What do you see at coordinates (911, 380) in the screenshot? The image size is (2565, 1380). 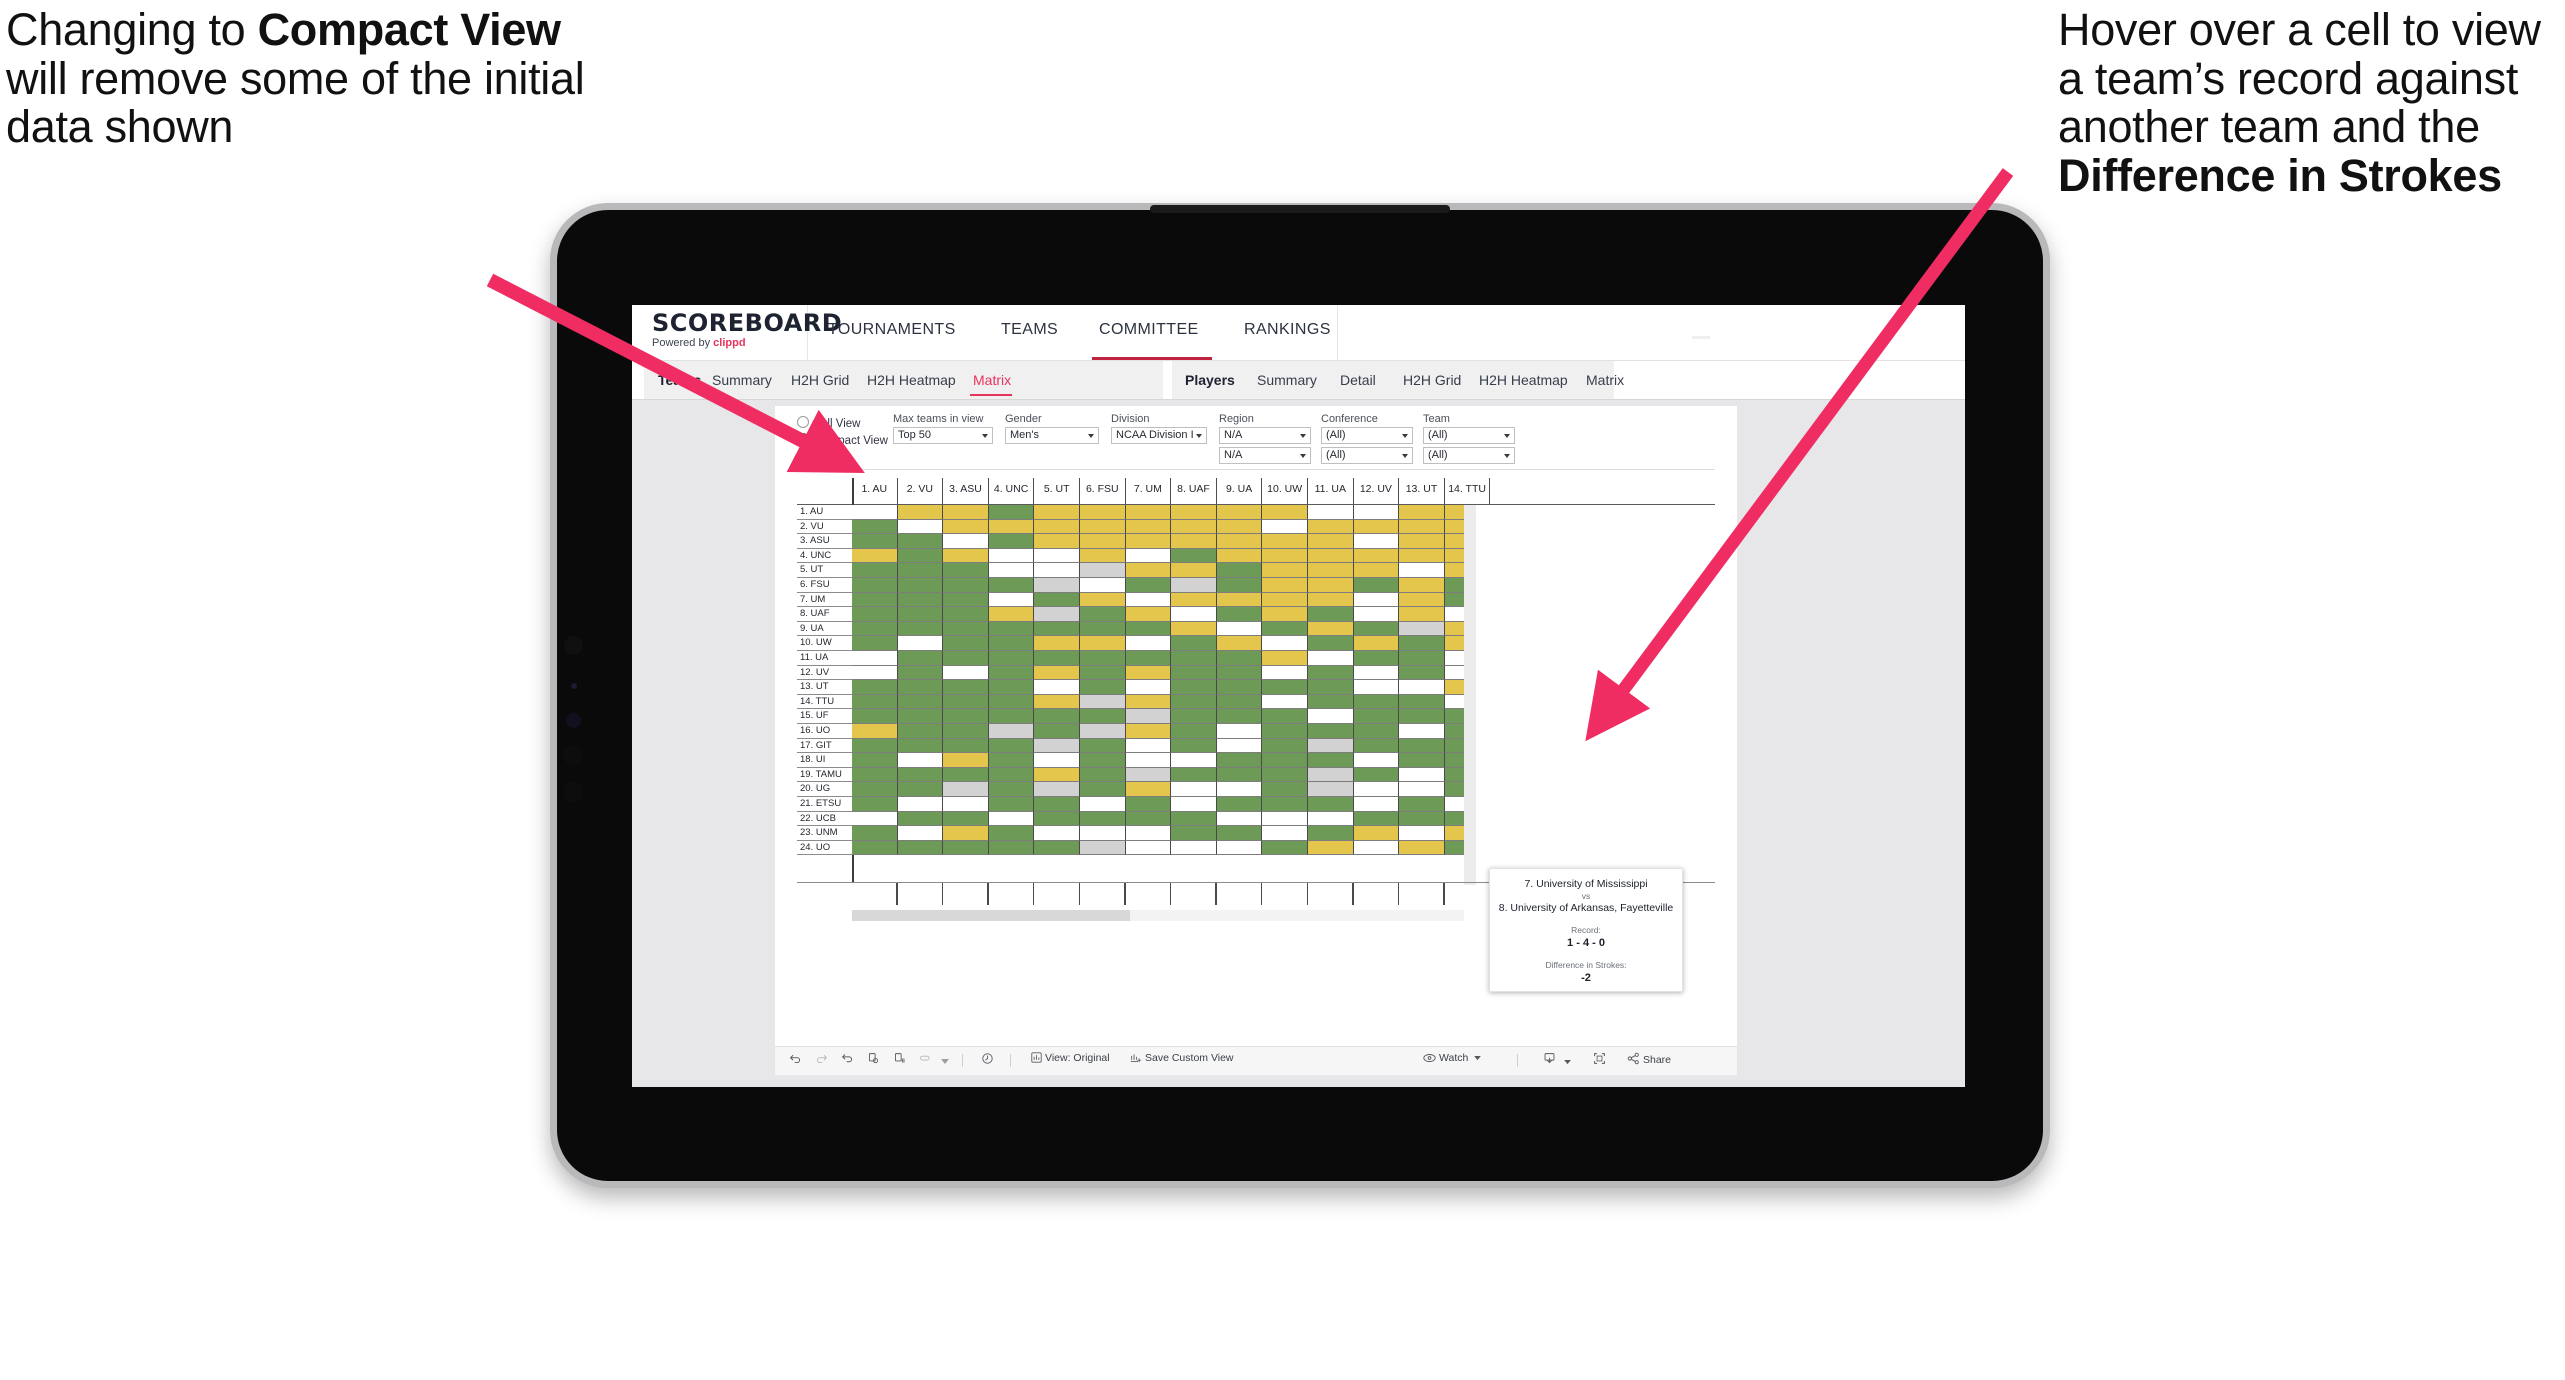 I see `subnav-item-teams-h2h-heatmap: H2H Heatmap` at bounding box center [911, 380].